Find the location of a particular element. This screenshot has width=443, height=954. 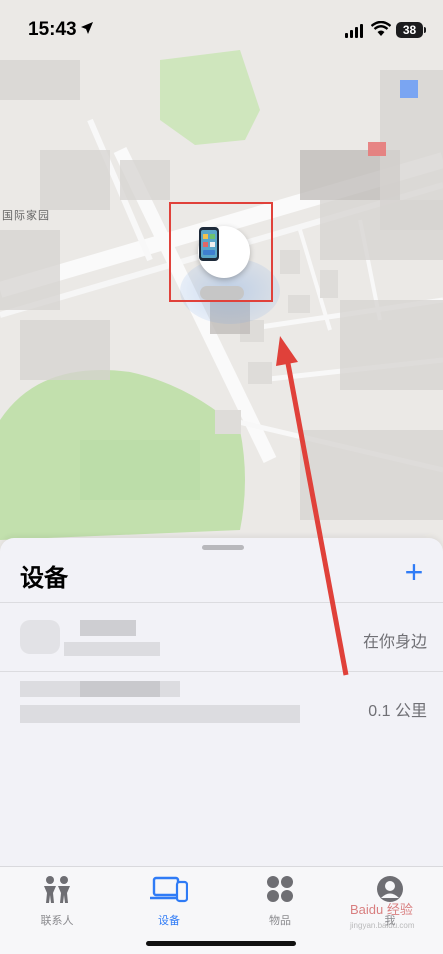

items-icon is located at coordinates (280, 889).